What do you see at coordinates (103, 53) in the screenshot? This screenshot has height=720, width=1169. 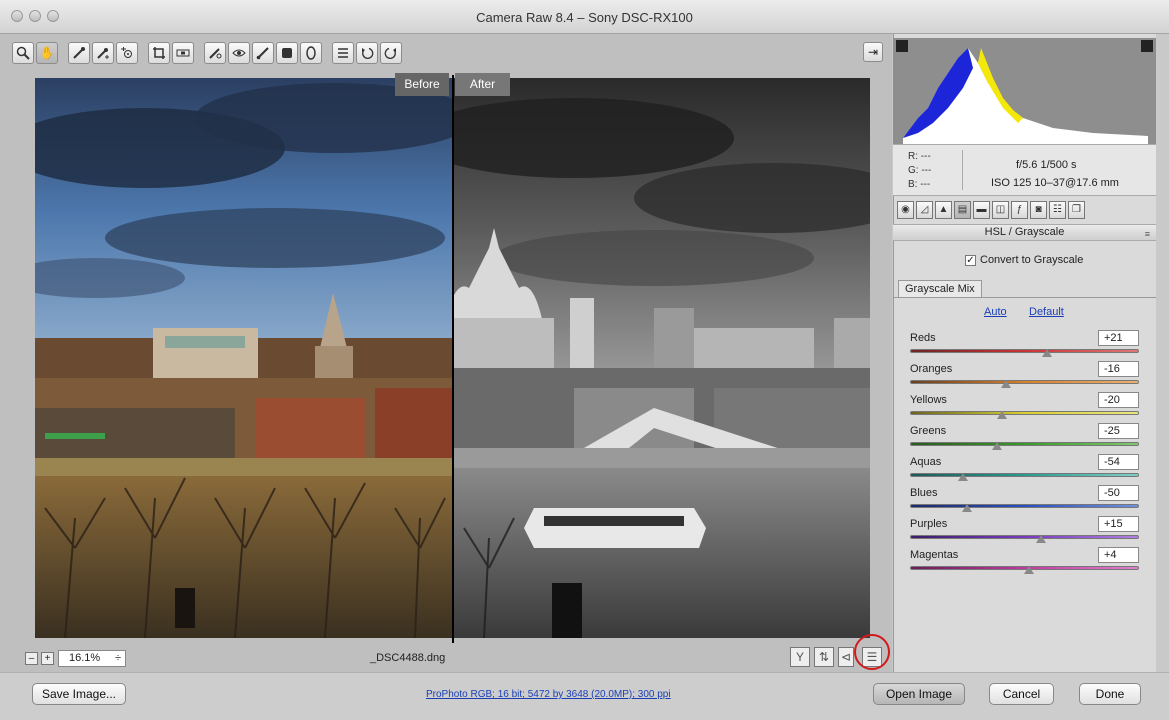 I see `color-sampler-tool` at bounding box center [103, 53].